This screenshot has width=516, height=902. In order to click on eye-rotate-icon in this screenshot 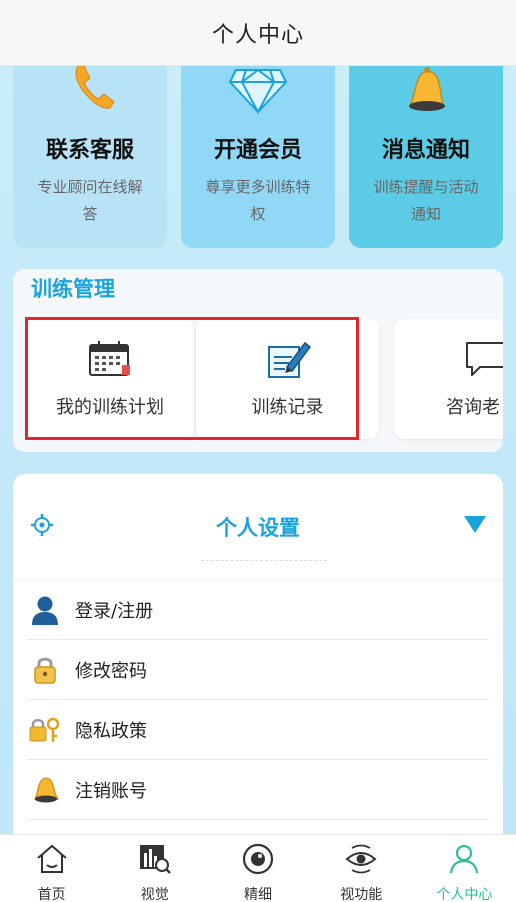, I will do `click(361, 859)`.